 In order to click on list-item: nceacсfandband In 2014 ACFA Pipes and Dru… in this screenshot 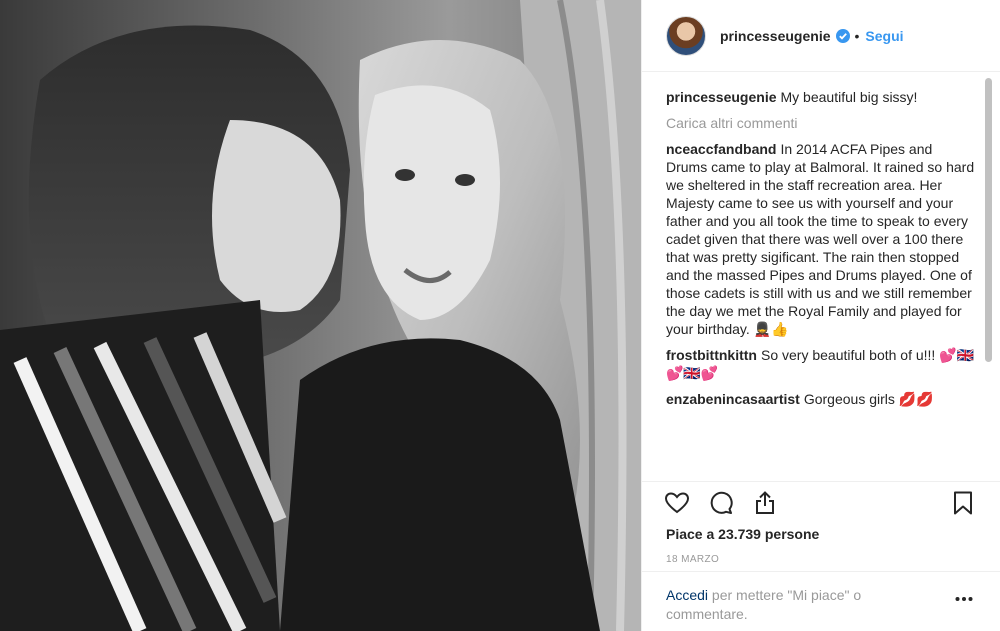, I will do `click(821, 239)`.